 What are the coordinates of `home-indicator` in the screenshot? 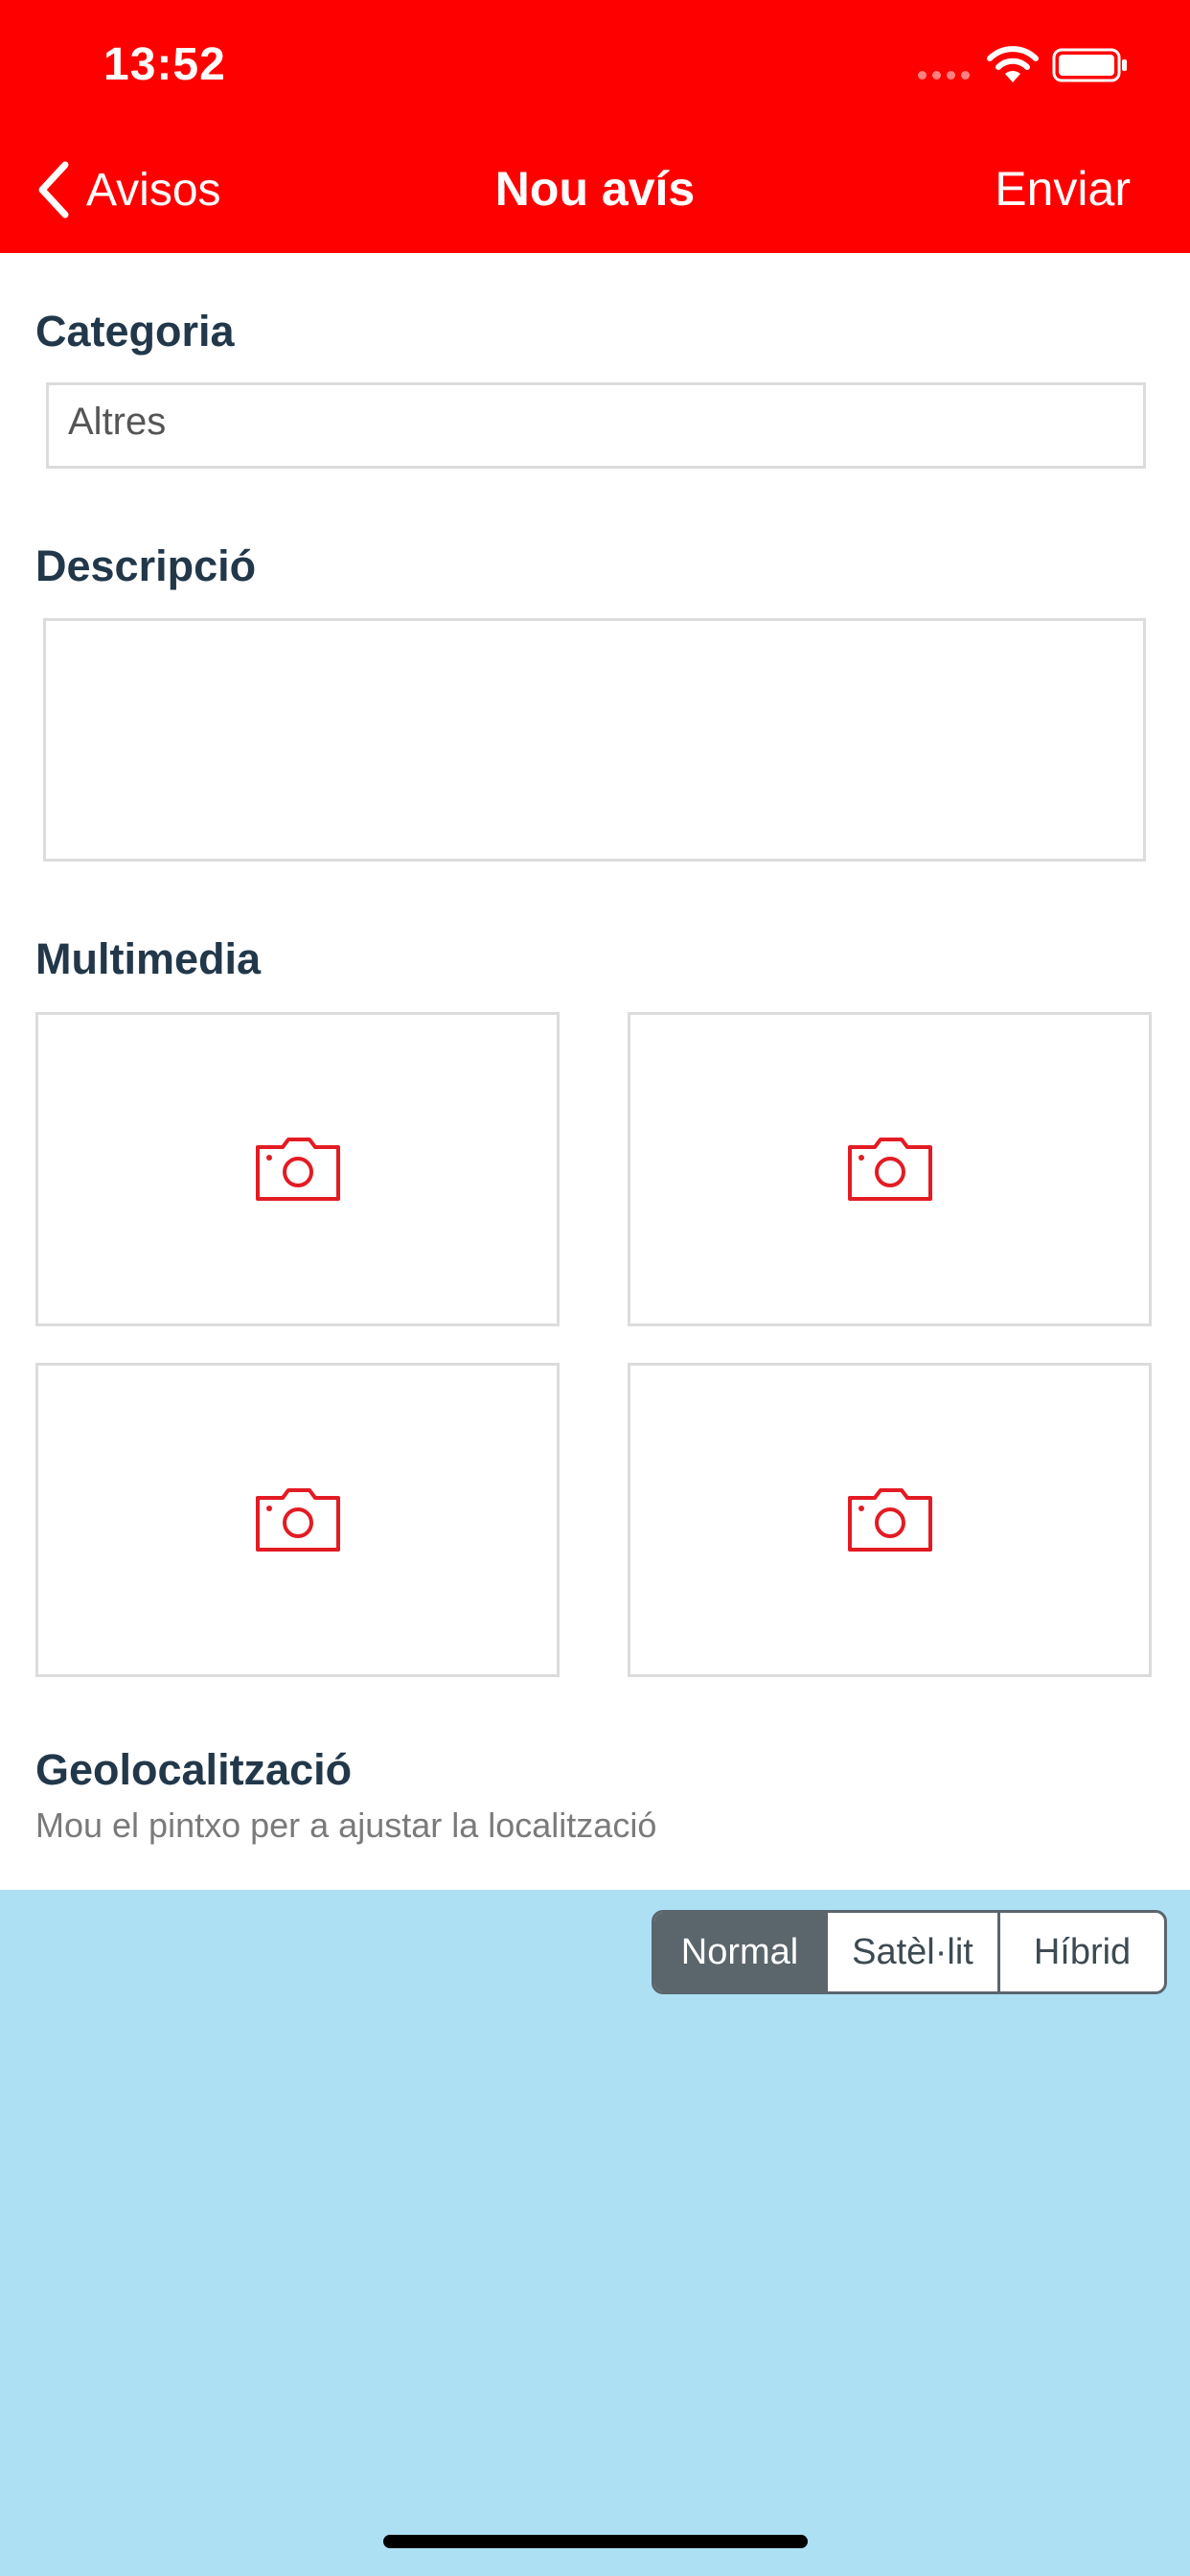 It's located at (595, 2541).